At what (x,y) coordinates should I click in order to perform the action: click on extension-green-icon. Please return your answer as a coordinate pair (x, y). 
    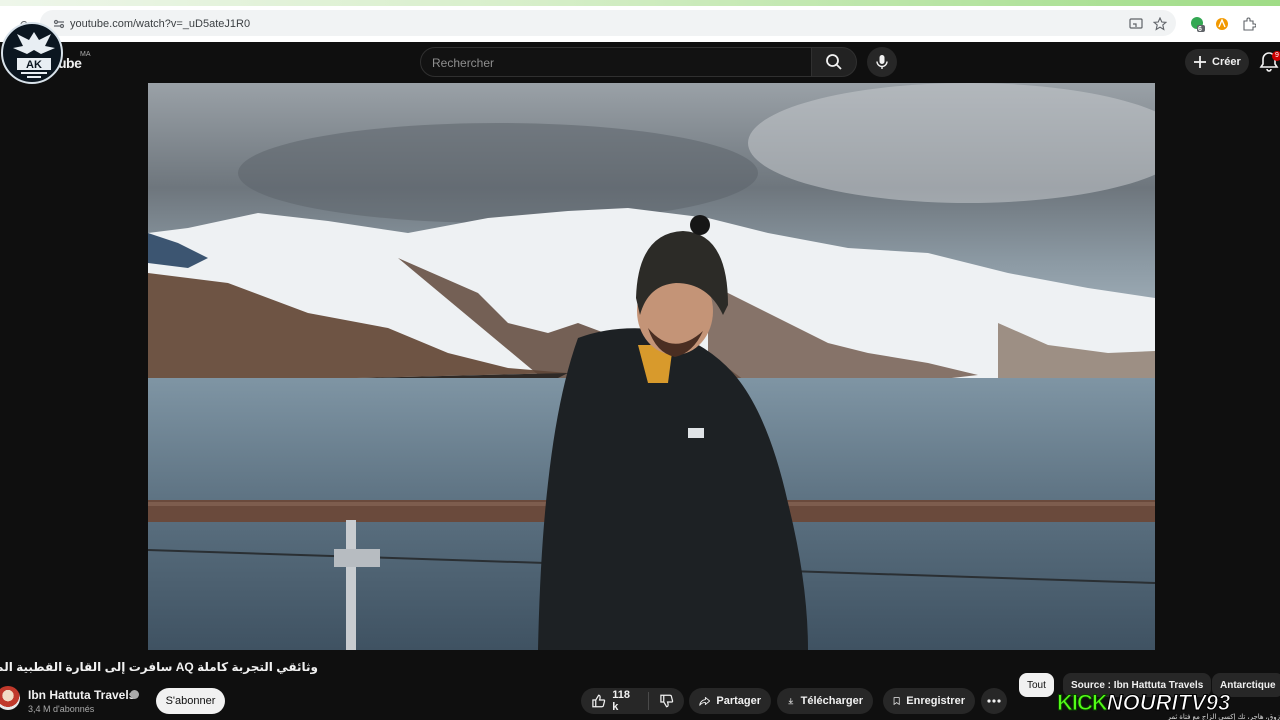
    Looking at the image, I should click on (1197, 24).